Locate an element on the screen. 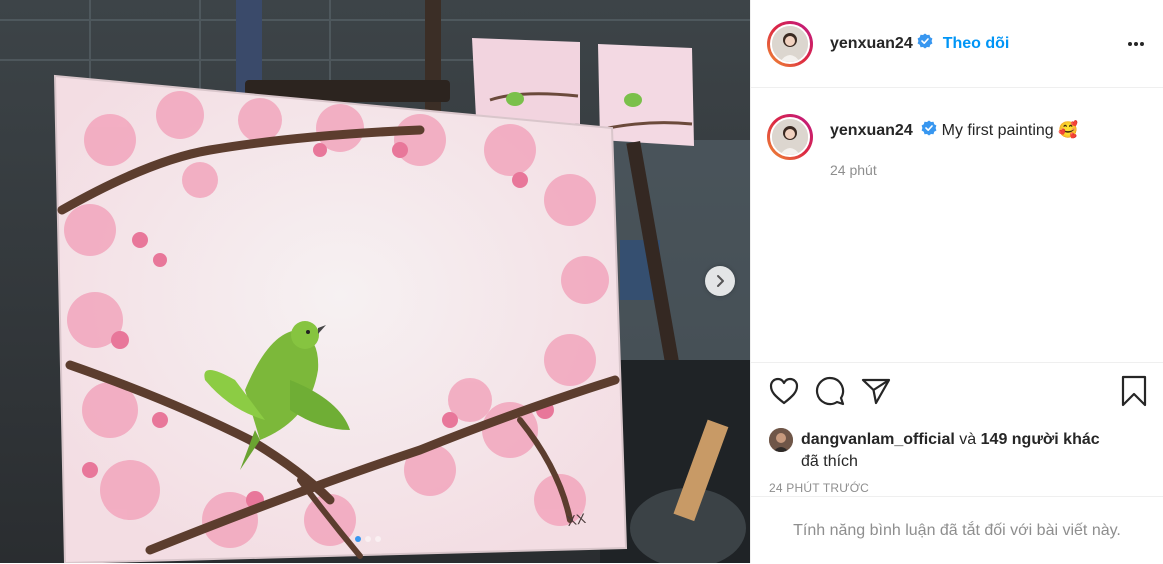  avatar is located at coordinates (790, 43).